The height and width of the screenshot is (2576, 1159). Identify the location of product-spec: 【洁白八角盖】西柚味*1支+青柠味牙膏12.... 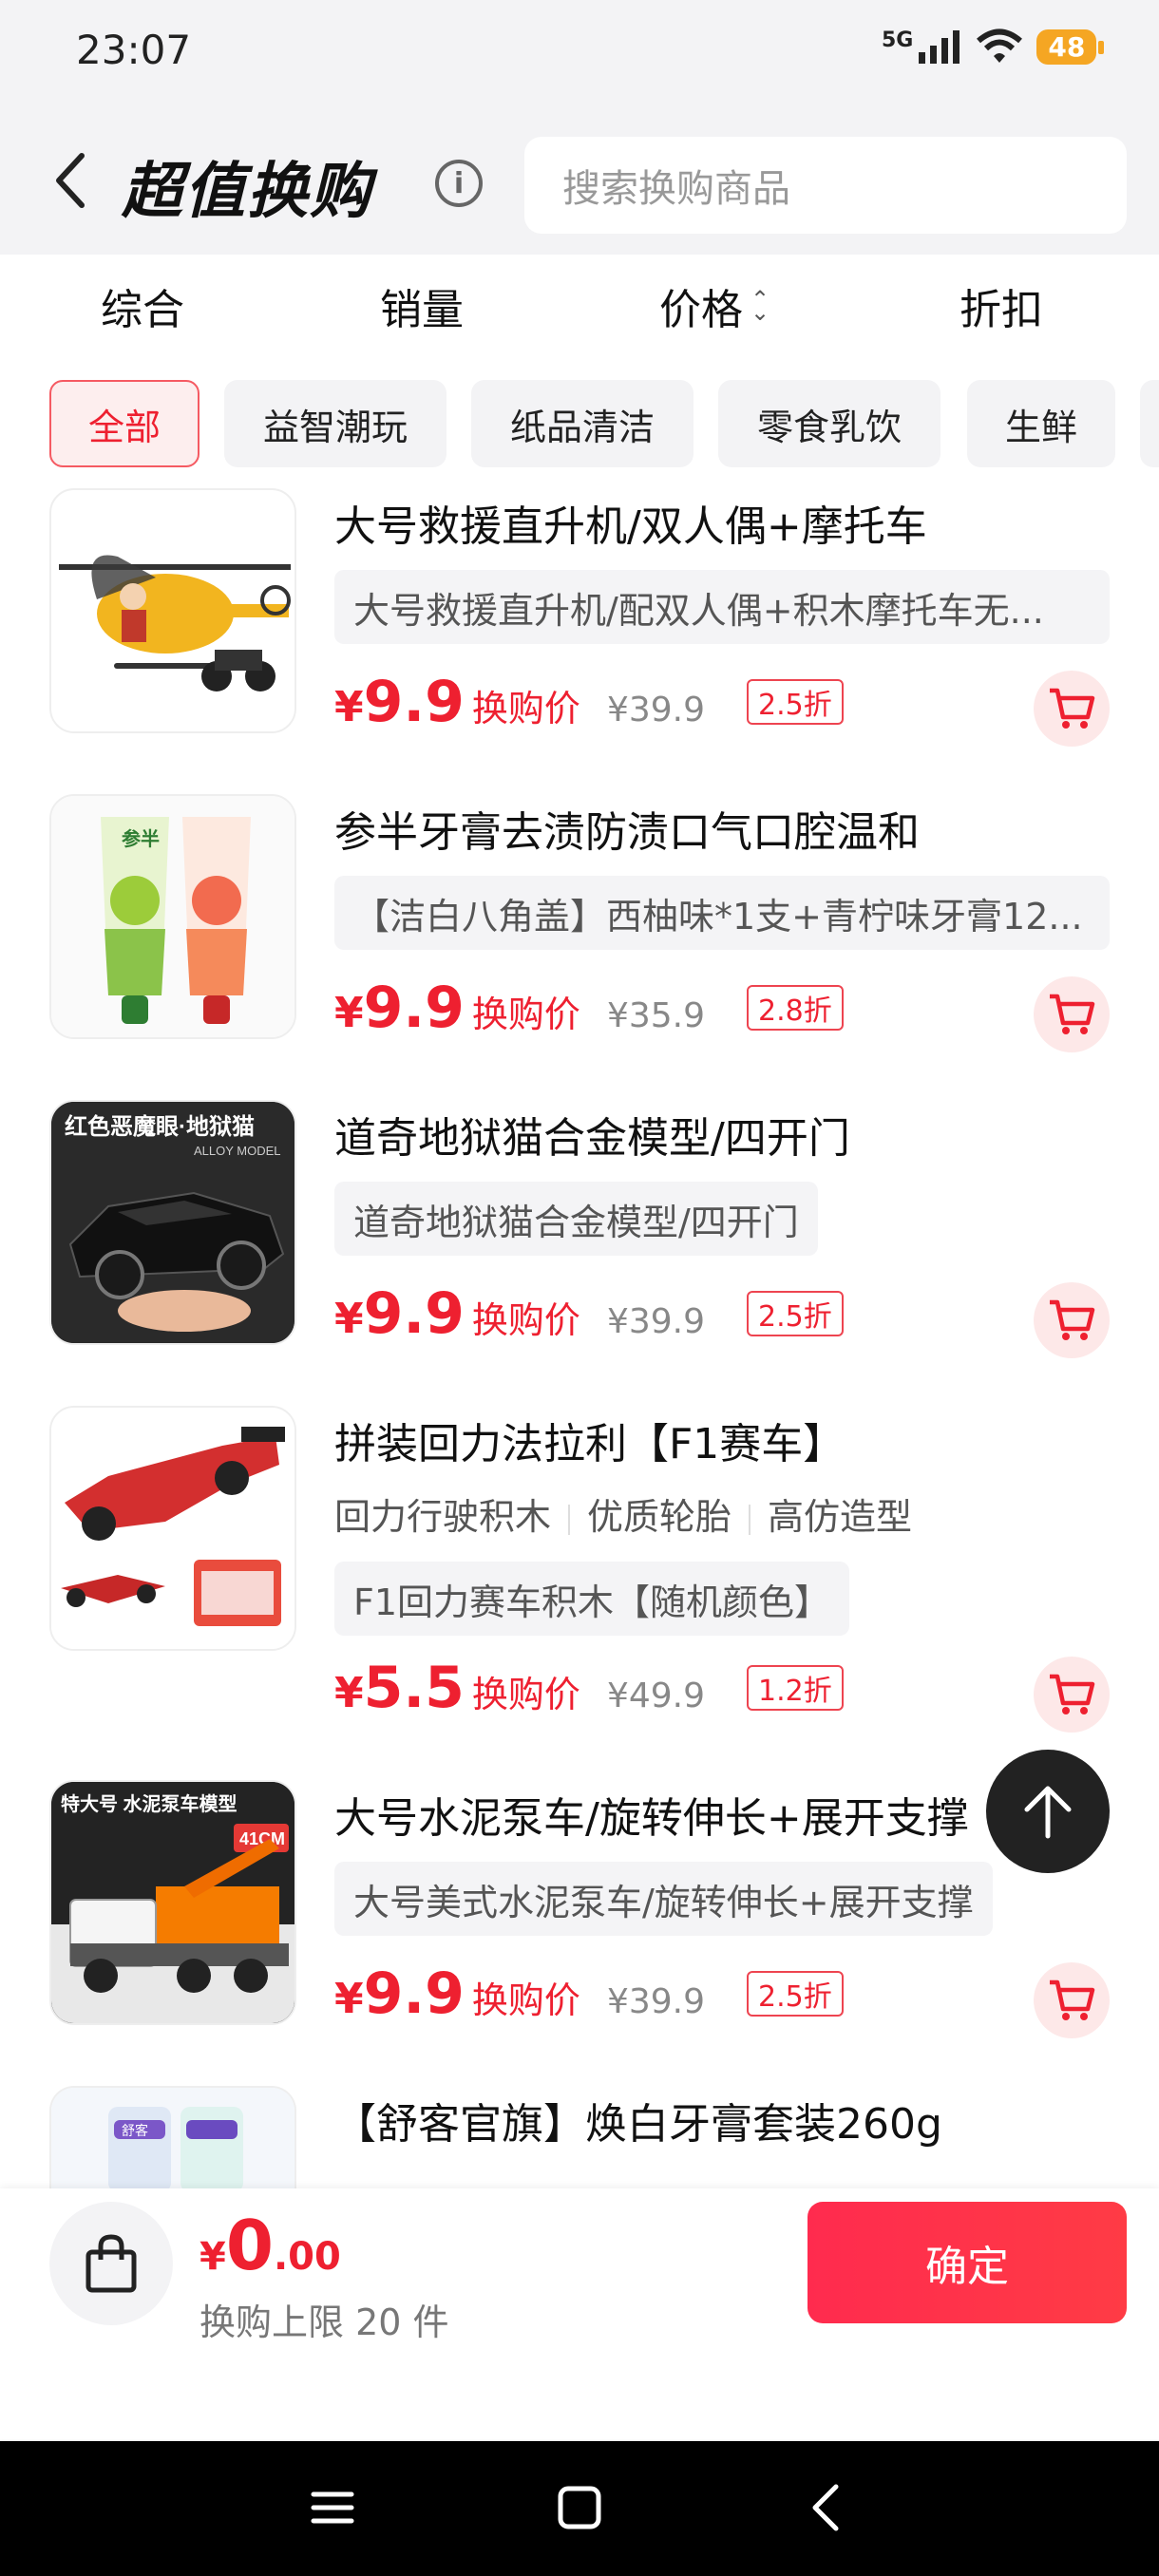
(722, 913).